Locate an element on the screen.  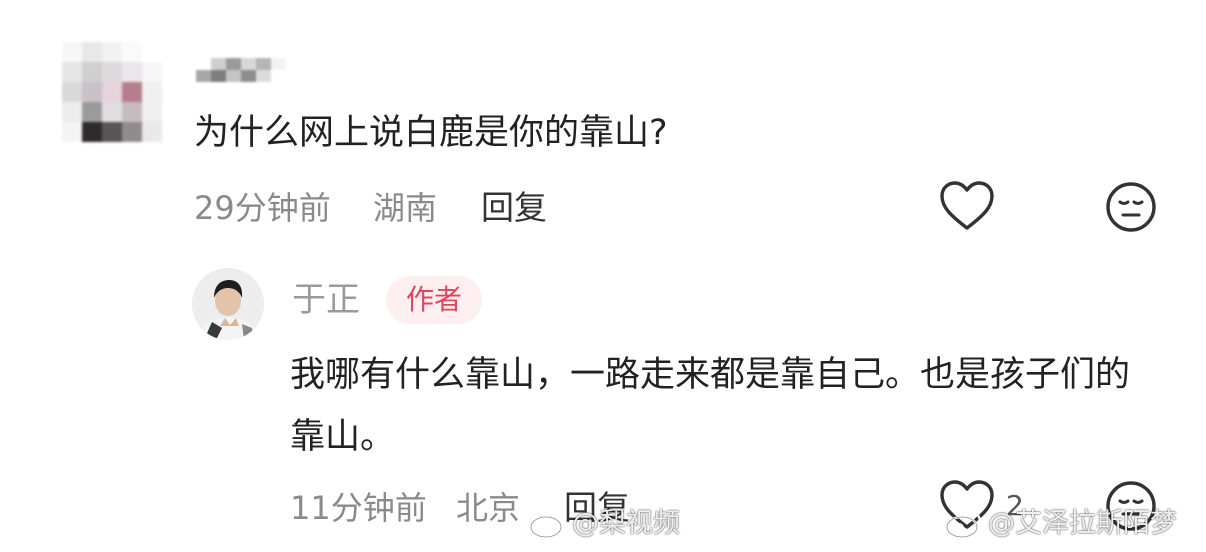
watermark-user: @艾泽拉斯陌梦 is located at coordinates (1060, 524).